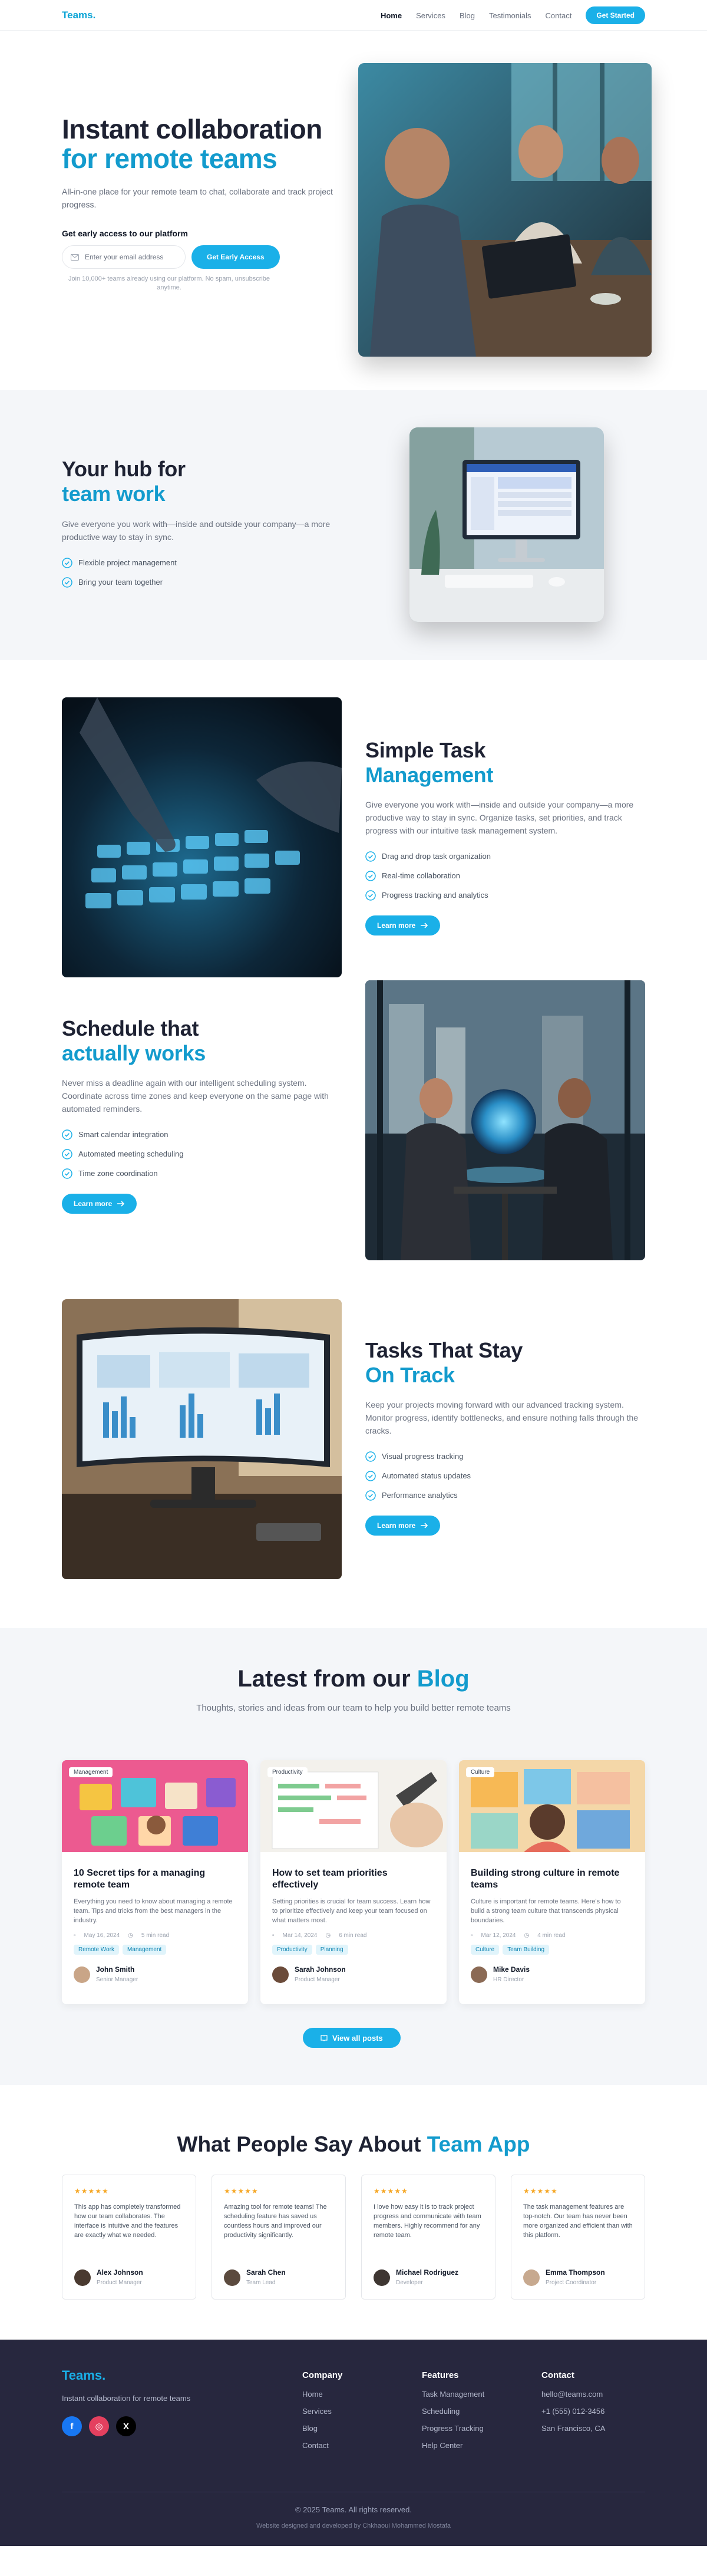  I want to click on get-early-access-label: Get Early Access, so click(236, 257).